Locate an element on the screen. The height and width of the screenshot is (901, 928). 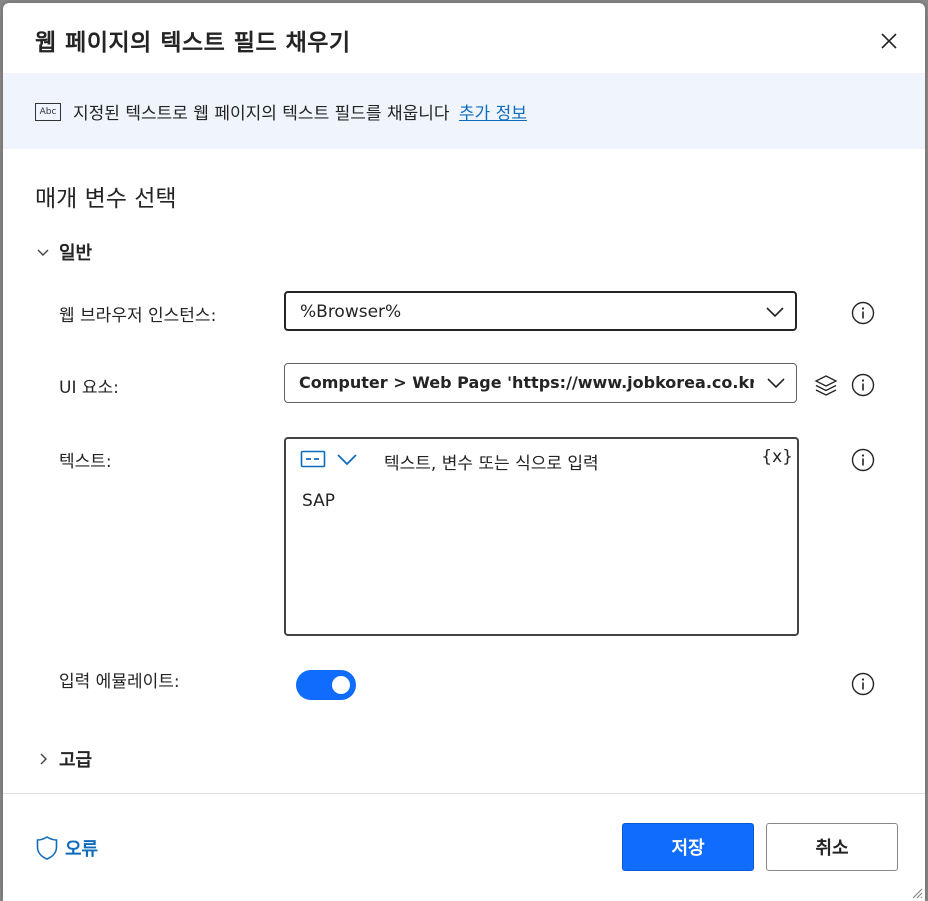
banner-text: 지정된 텍스트로 웹 페이지의 텍스트 필드를 채웁니다 is located at coordinates (261, 114).